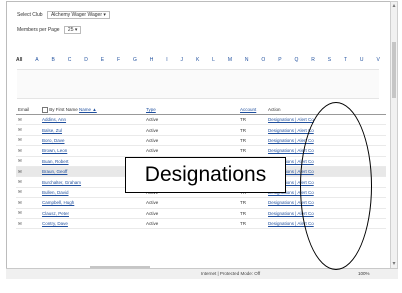 The width and height of the screenshot is (402, 293). Describe the element at coordinates (191, 110) in the screenshot. I see `column-type: Type` at that location.